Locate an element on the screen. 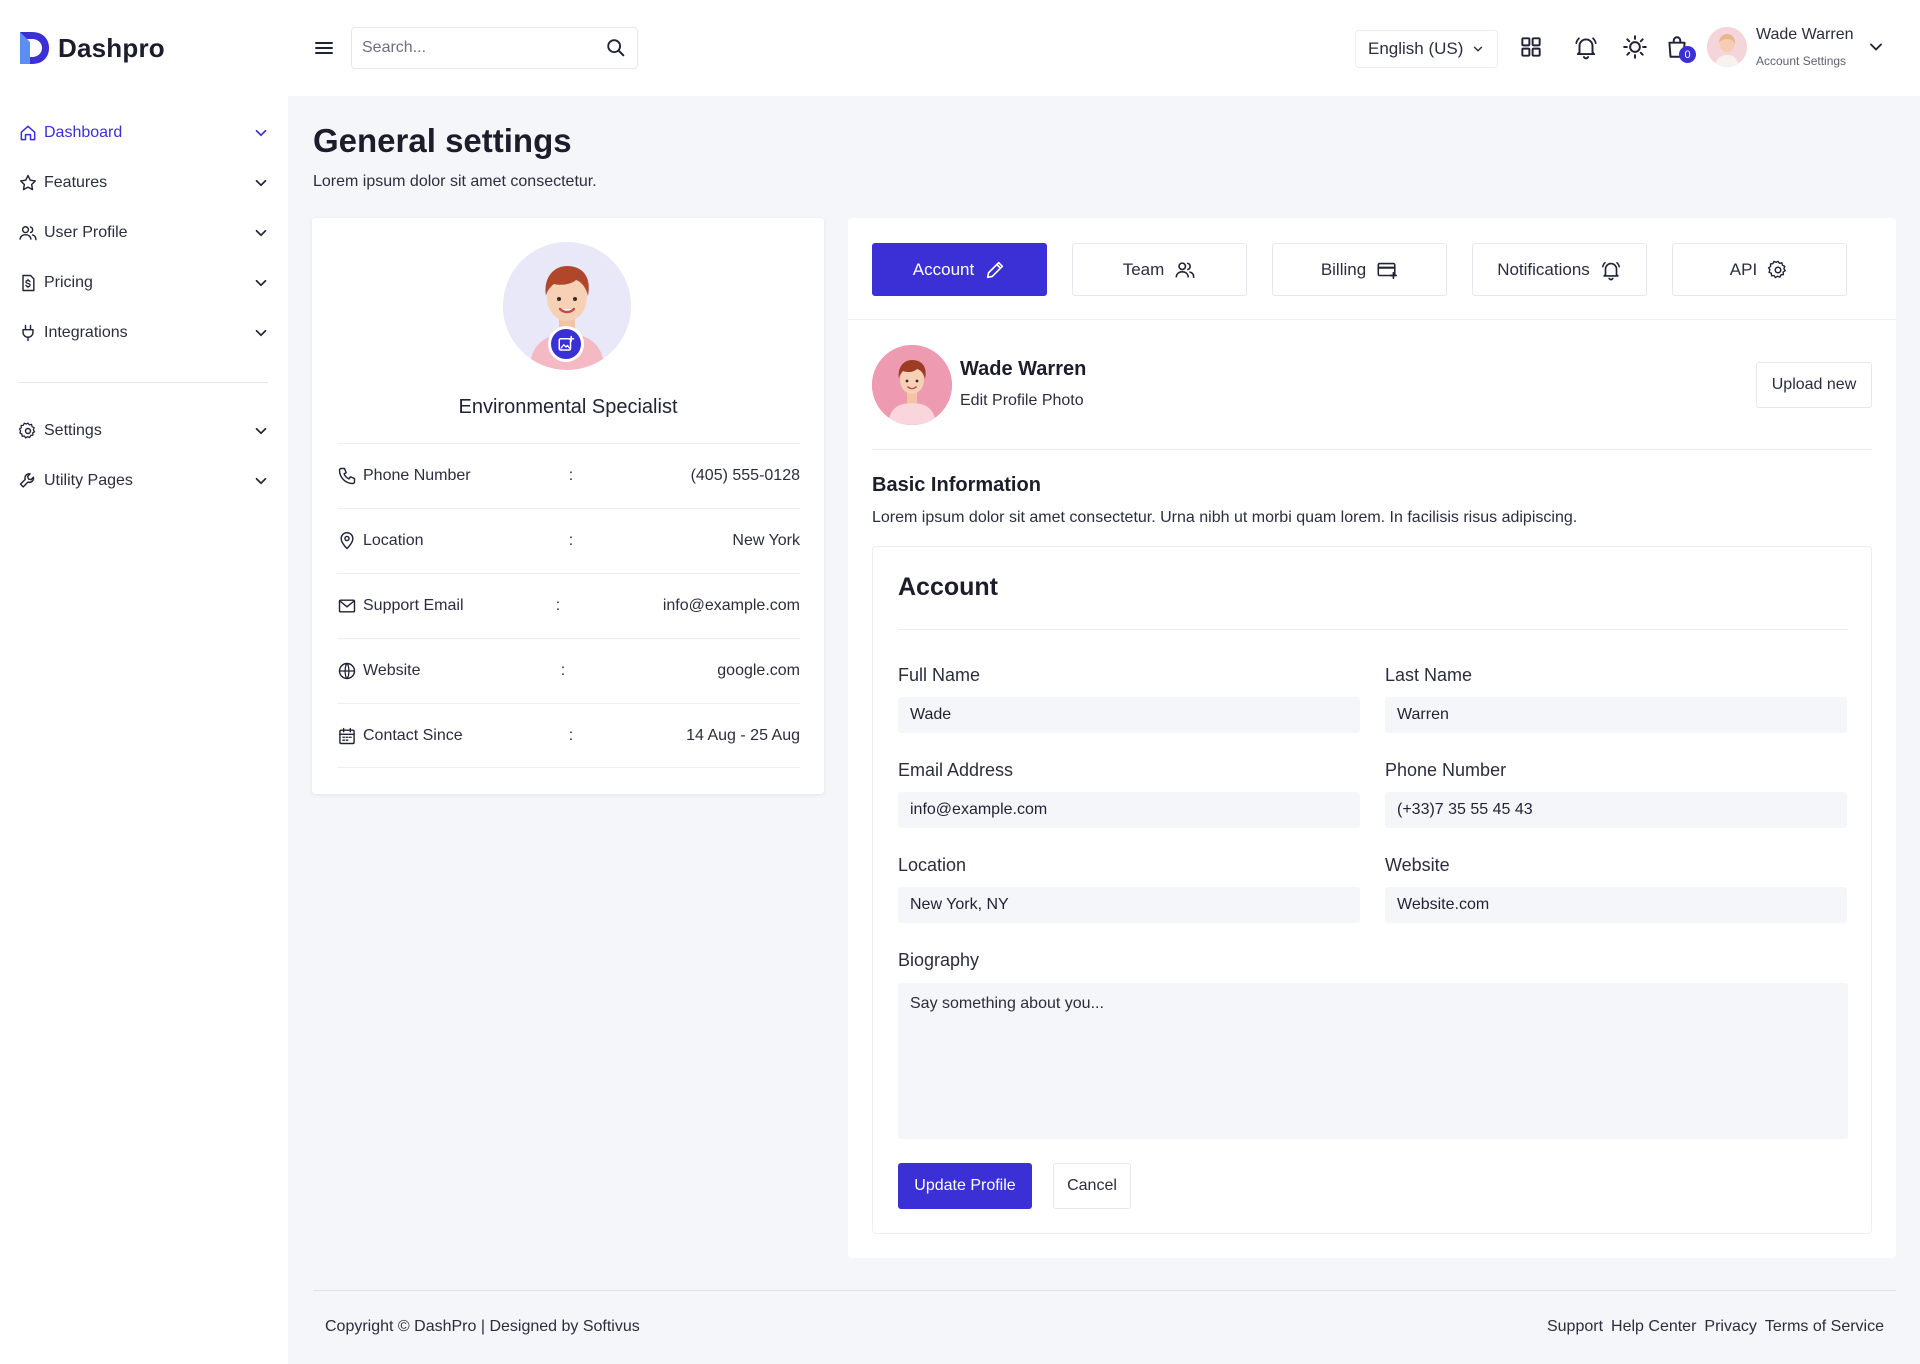 The height and width of the screenshot is (1364, 1920). sidebar-item-pricing: Pricing is located at coordinates (144, 283).